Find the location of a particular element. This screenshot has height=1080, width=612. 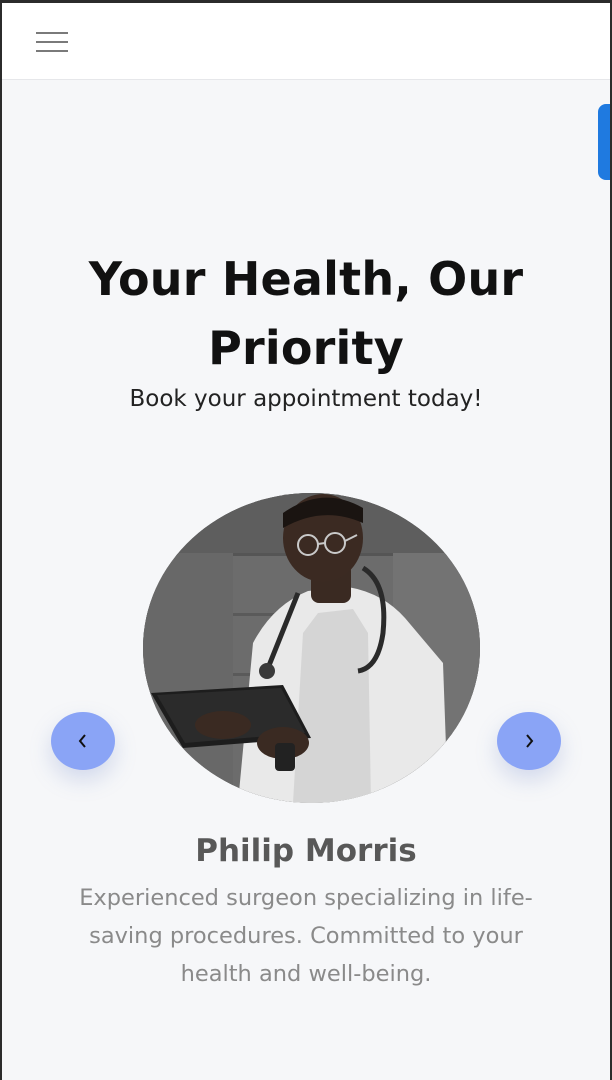

carousel-next-button is located at coordinates (529, 741).